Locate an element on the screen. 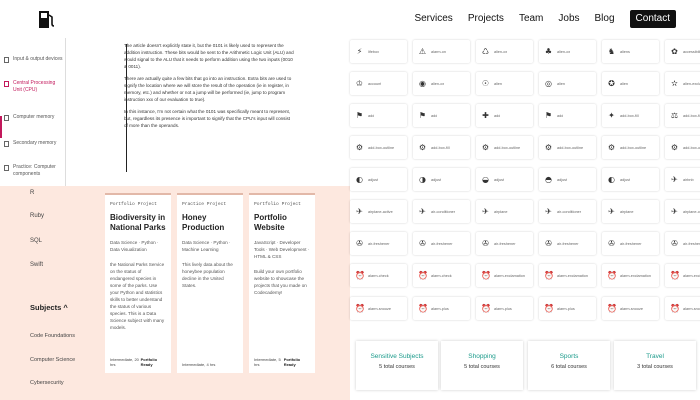 Image resolution: width=700 pixels, height=400 pixels. language-link-swift: Swift is located at coordinates (36, 265).